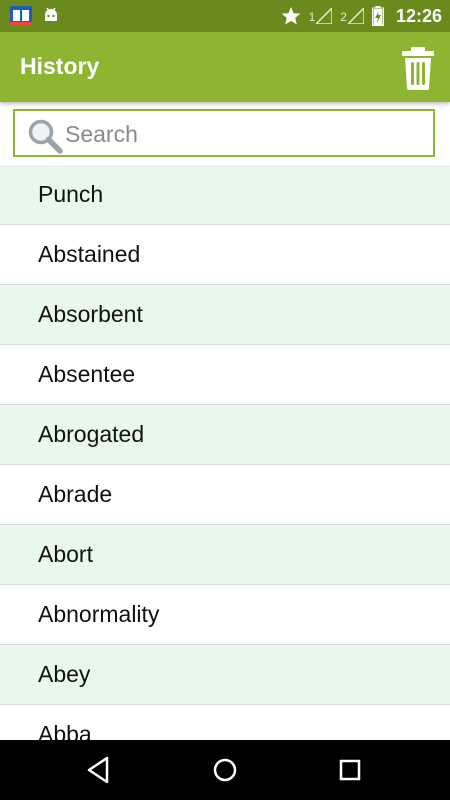  I want to click on sim2-label: 2, so click(343, 17).